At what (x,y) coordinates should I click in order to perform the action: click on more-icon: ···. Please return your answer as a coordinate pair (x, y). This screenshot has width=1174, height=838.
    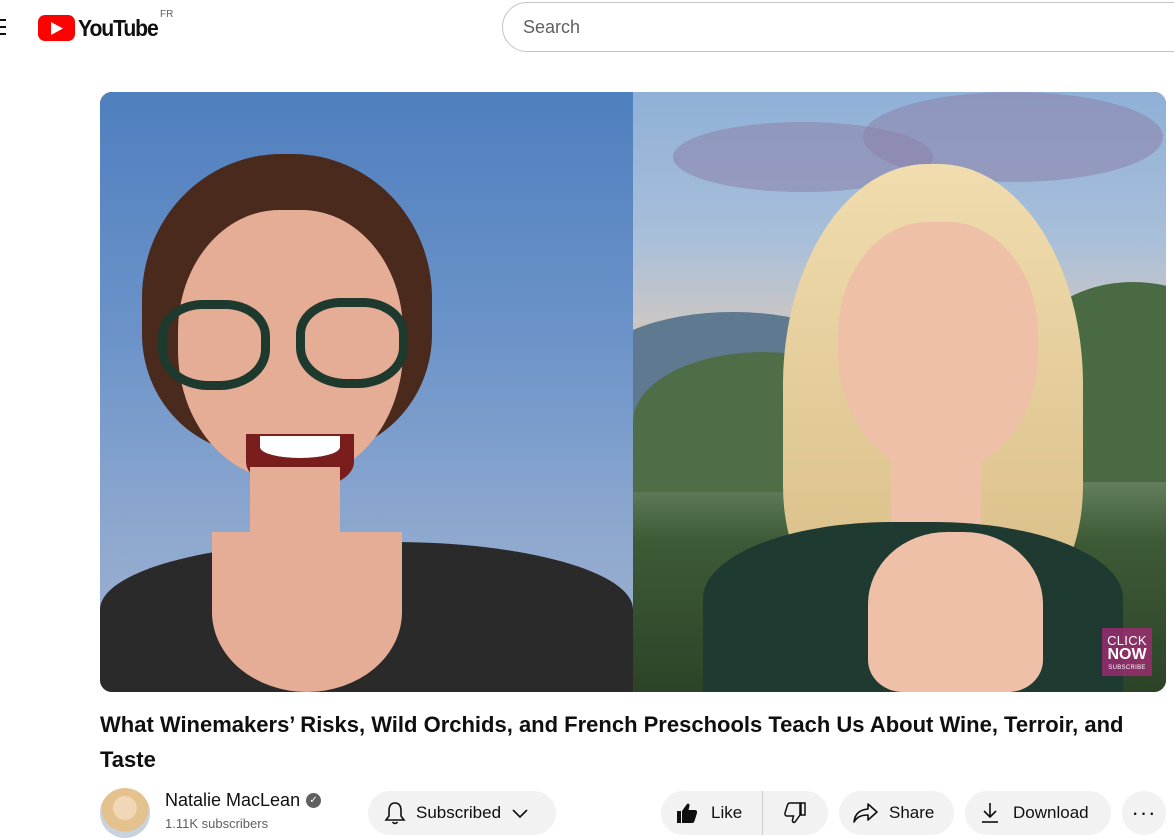
    Looking at the image, I should click on (1144, 812).